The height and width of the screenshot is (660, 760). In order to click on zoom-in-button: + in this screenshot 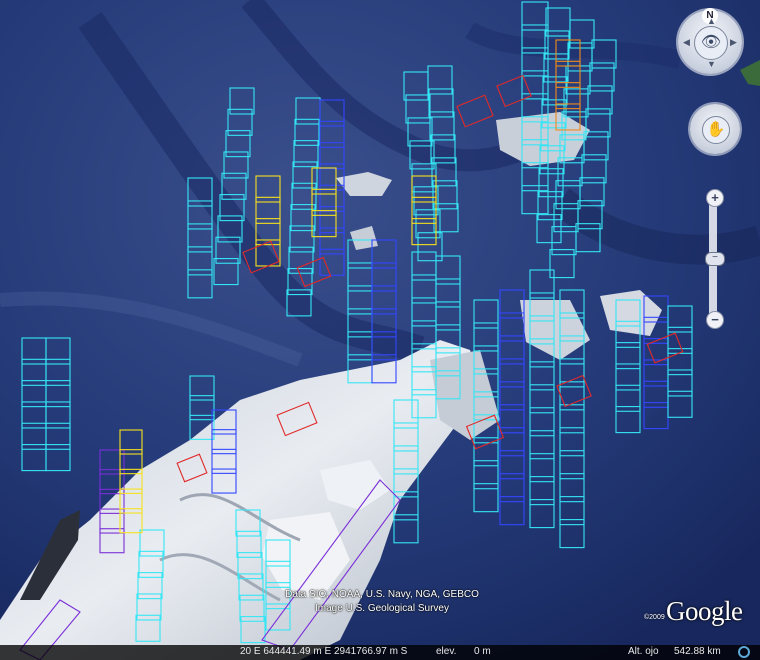, I will do `click(715, 198)`.